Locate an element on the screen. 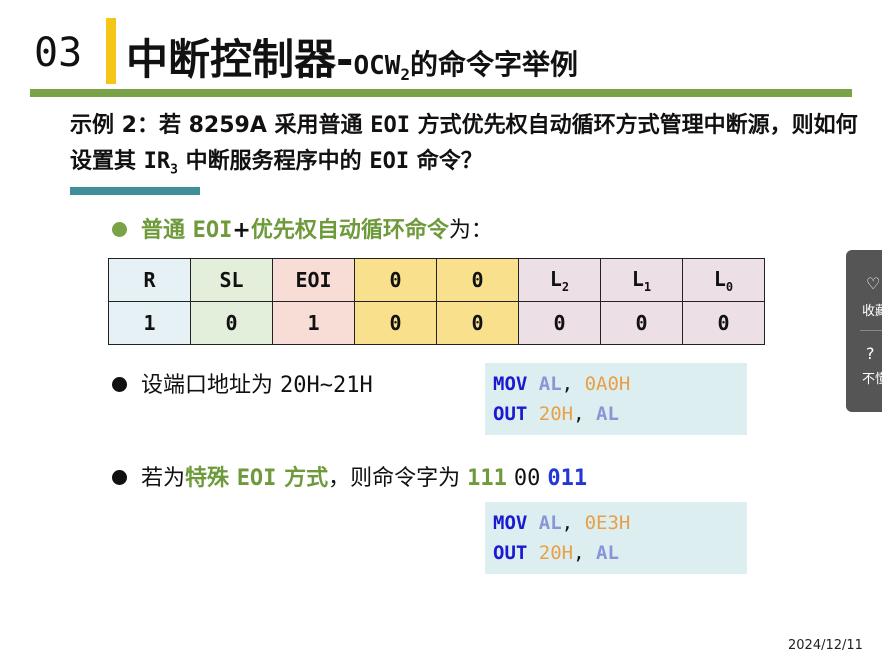 Image resolution: width=882 pixels, height=662 pixels. bit-value-row: 10100000 is located at coordinates (436, 323).